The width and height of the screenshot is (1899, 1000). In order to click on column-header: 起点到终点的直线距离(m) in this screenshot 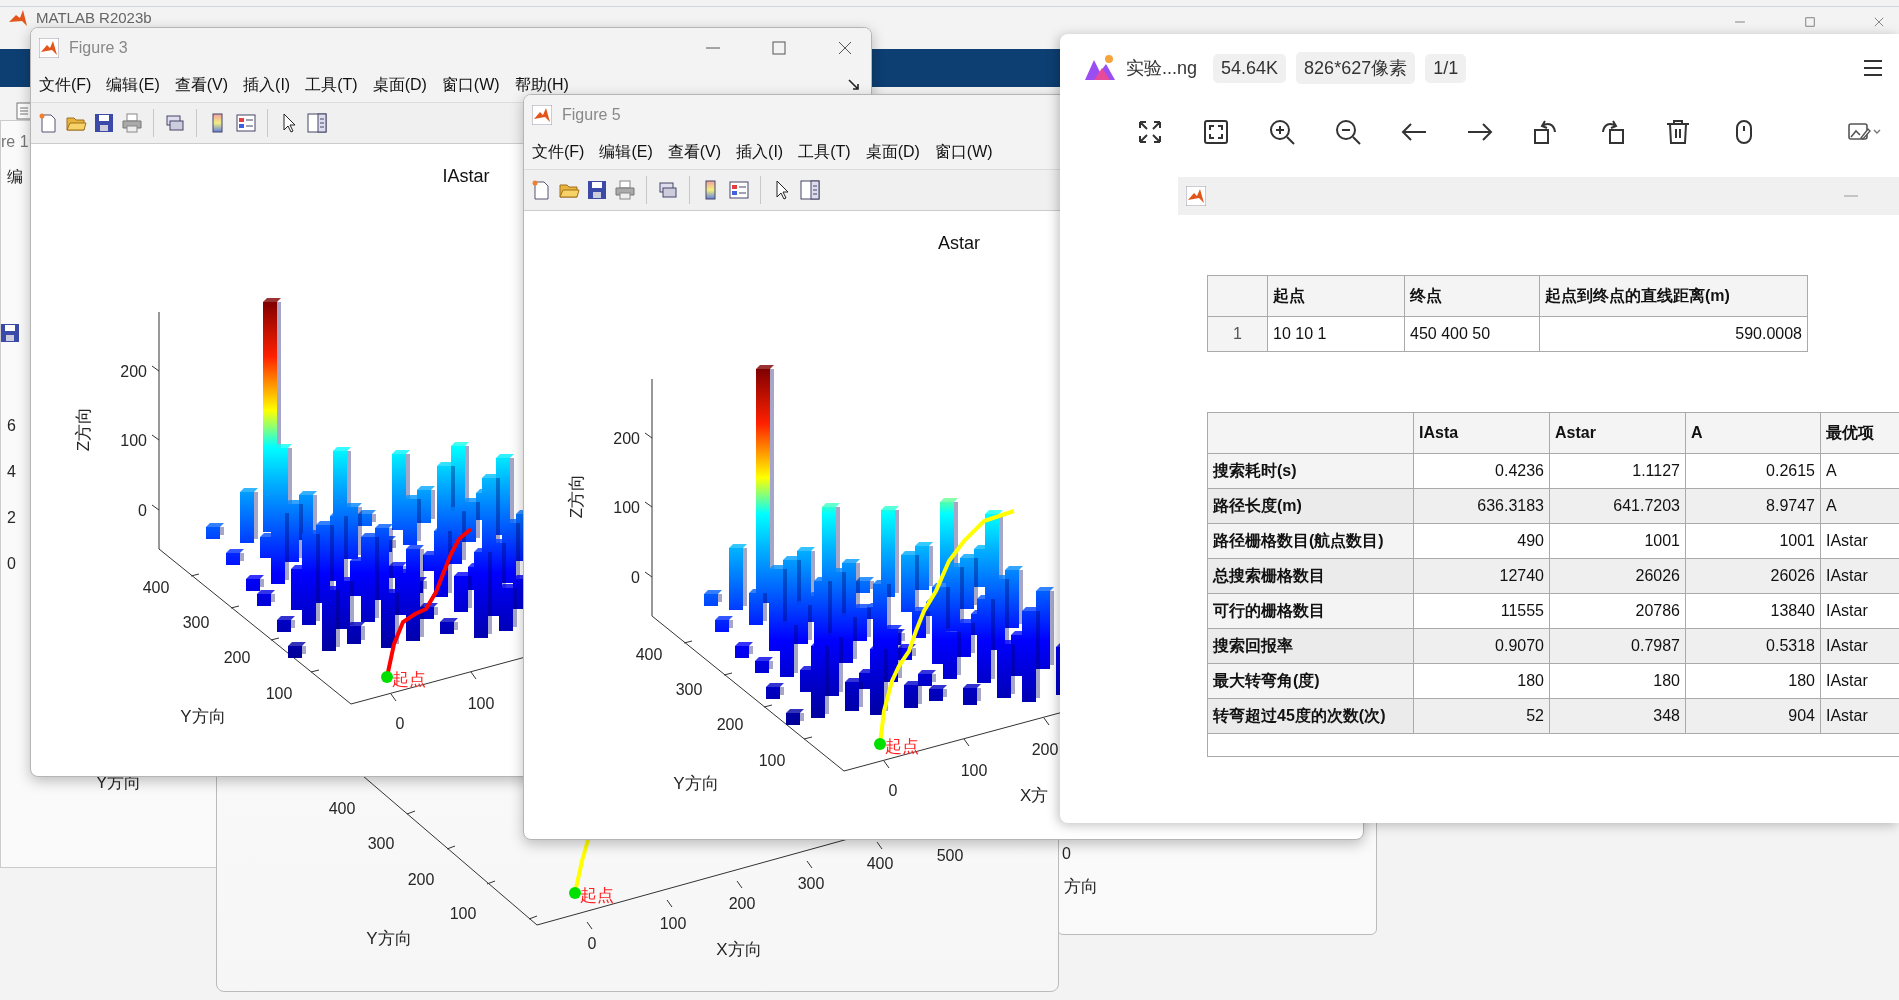, I will do `click(1673, 296)`.